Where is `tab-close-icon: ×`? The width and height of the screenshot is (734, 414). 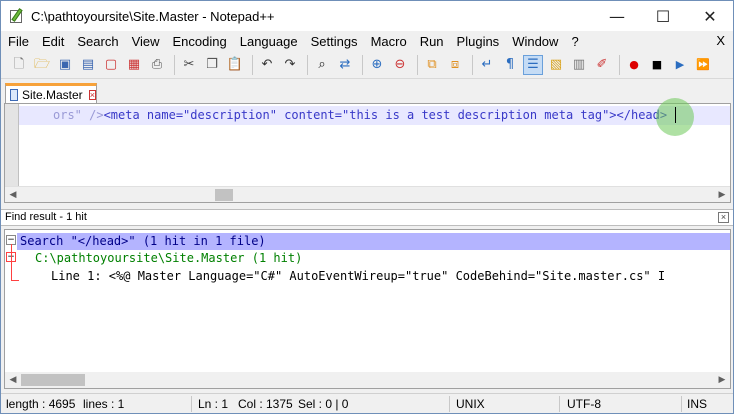 tab-close-icon: × is located at coordinates (92, 94).